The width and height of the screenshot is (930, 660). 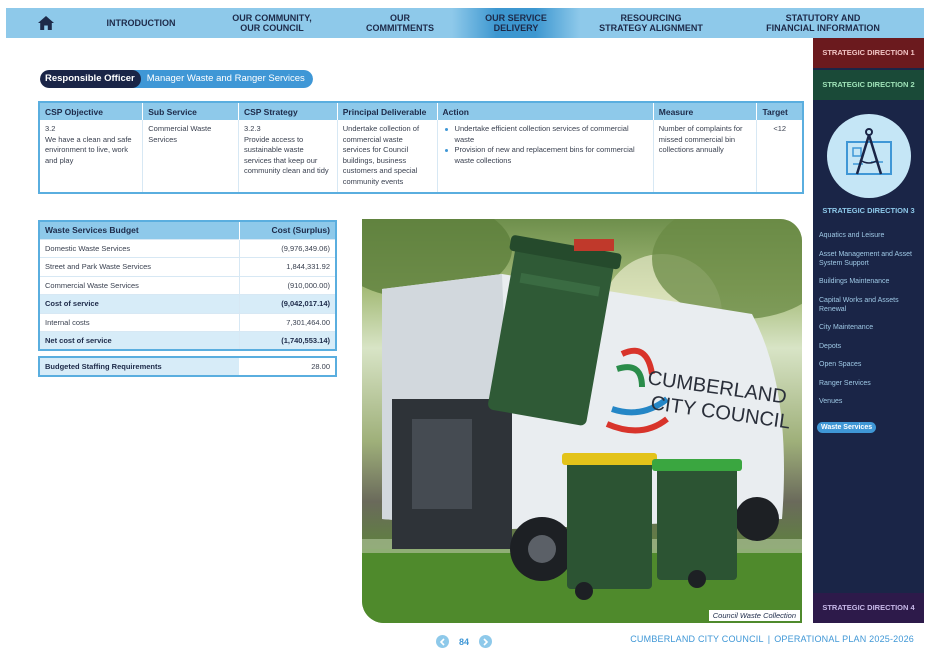 I want to click on next-page-button, so click(x=486, y=641).